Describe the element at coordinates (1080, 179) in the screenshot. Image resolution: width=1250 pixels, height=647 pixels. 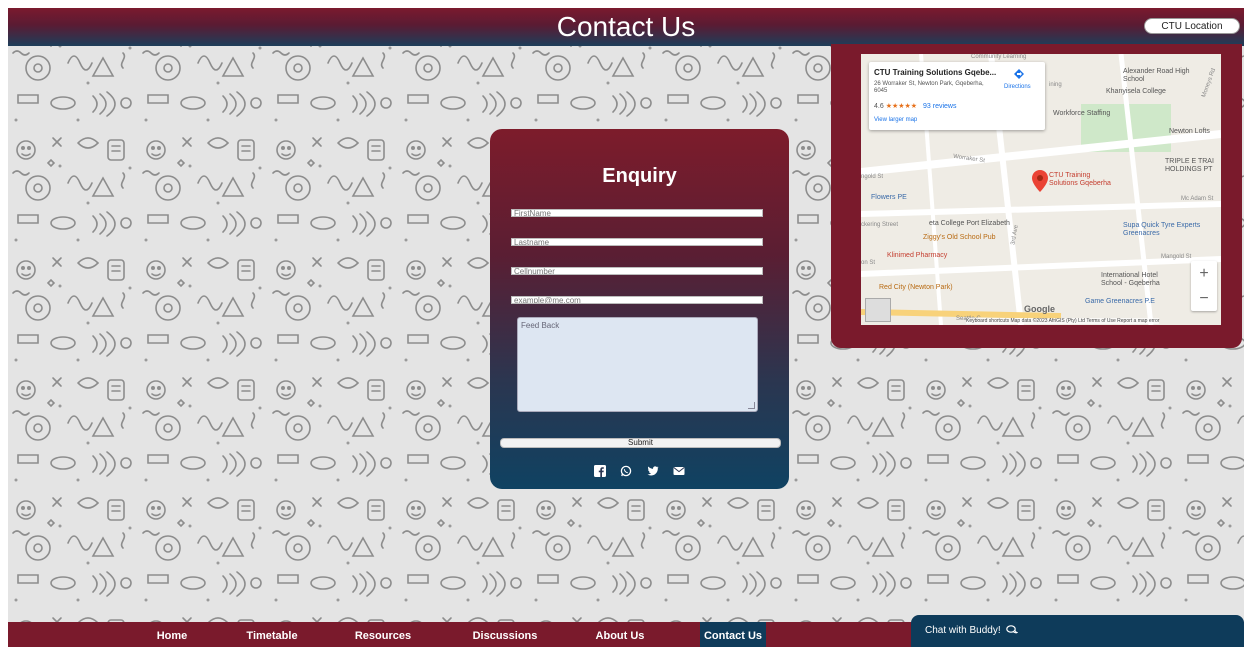
I see `map-label-ctu-pin: CTU Training Solutions Gqeberha` at that location.